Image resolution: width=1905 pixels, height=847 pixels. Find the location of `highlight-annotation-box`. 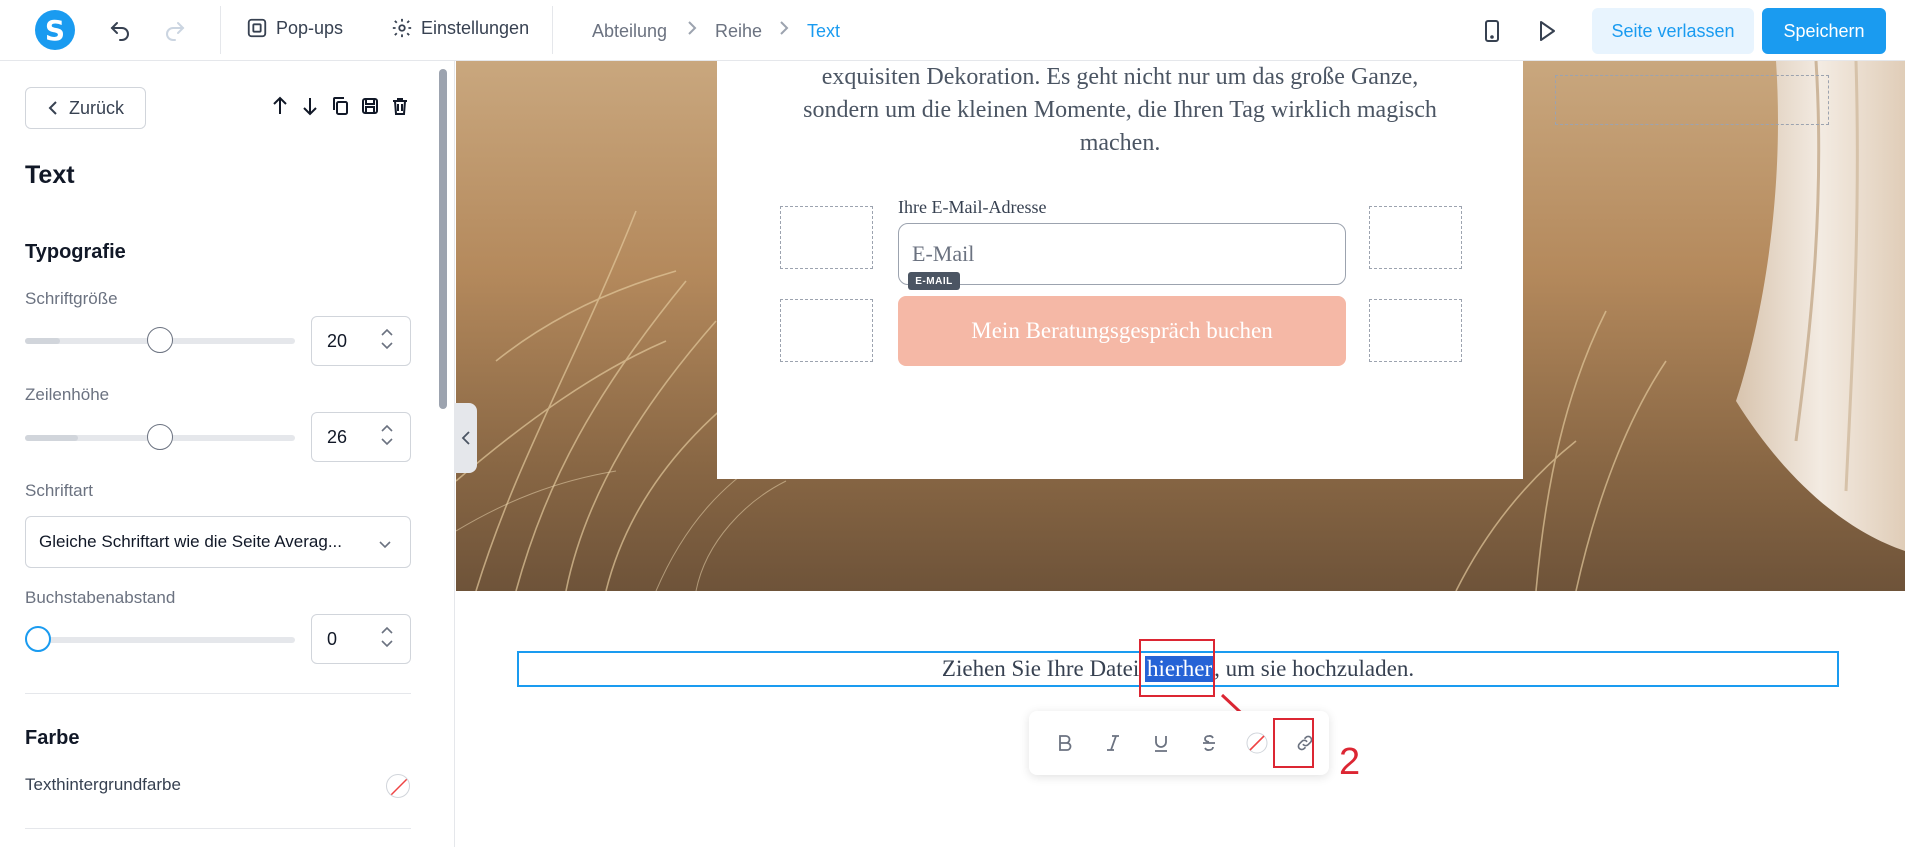

highlight-annotation-box is located at coordinates (1177, 668).